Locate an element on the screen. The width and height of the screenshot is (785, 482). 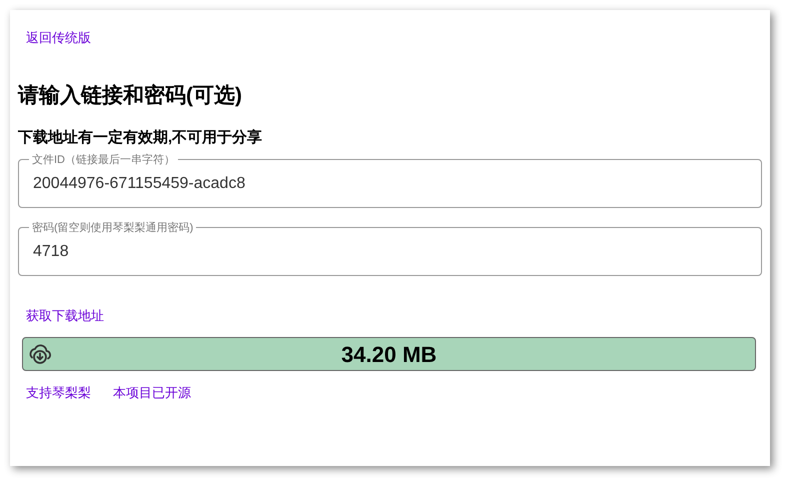
download-cloud-icon is located at coordinates (40, 354).